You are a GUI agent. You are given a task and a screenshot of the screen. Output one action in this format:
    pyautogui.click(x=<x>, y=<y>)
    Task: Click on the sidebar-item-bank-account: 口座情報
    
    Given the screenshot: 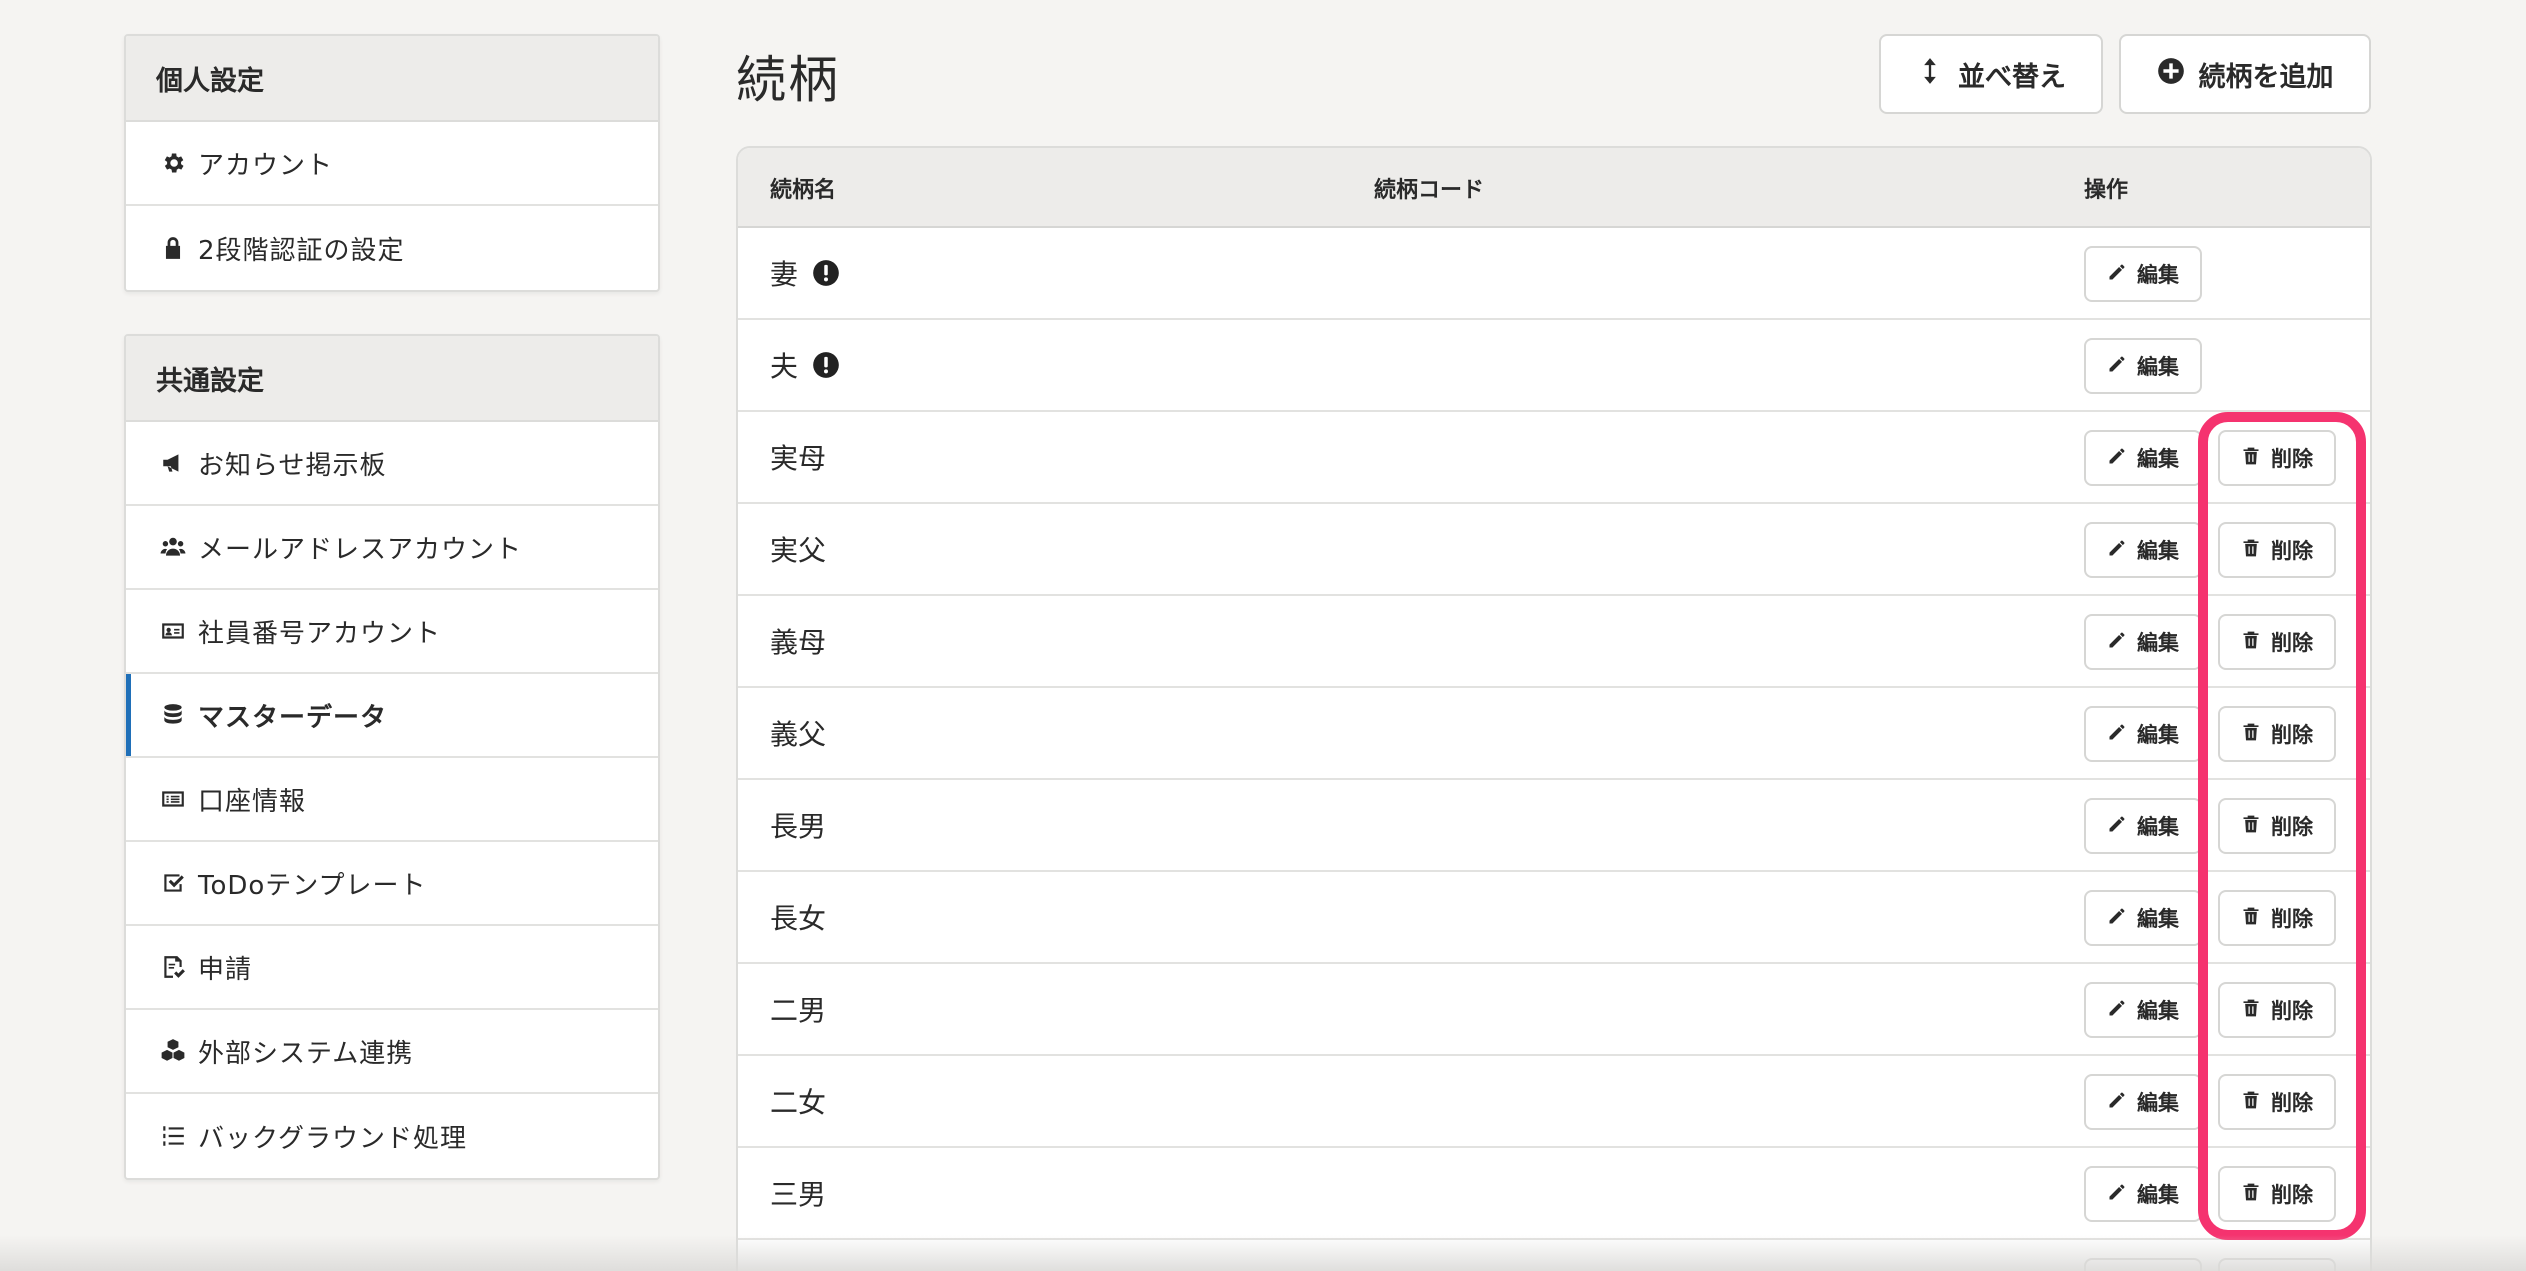 What is the action you would take?
    pyautogui.click(x=392, y=800)
    